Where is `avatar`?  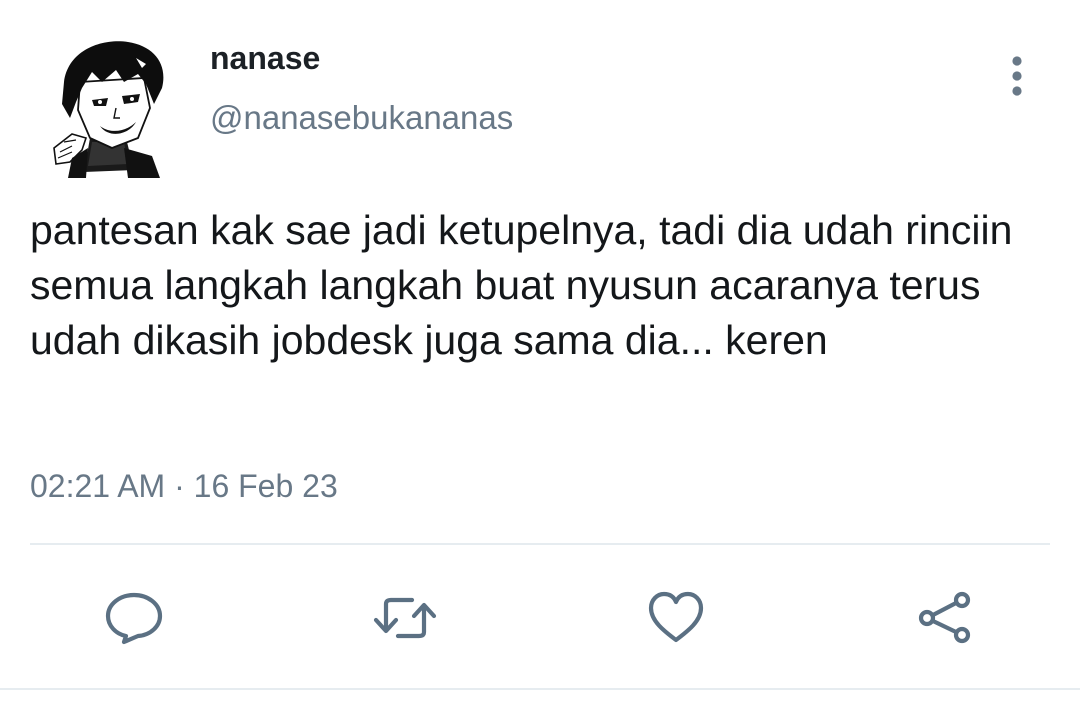
avatar is located at coordinates (107, 109).